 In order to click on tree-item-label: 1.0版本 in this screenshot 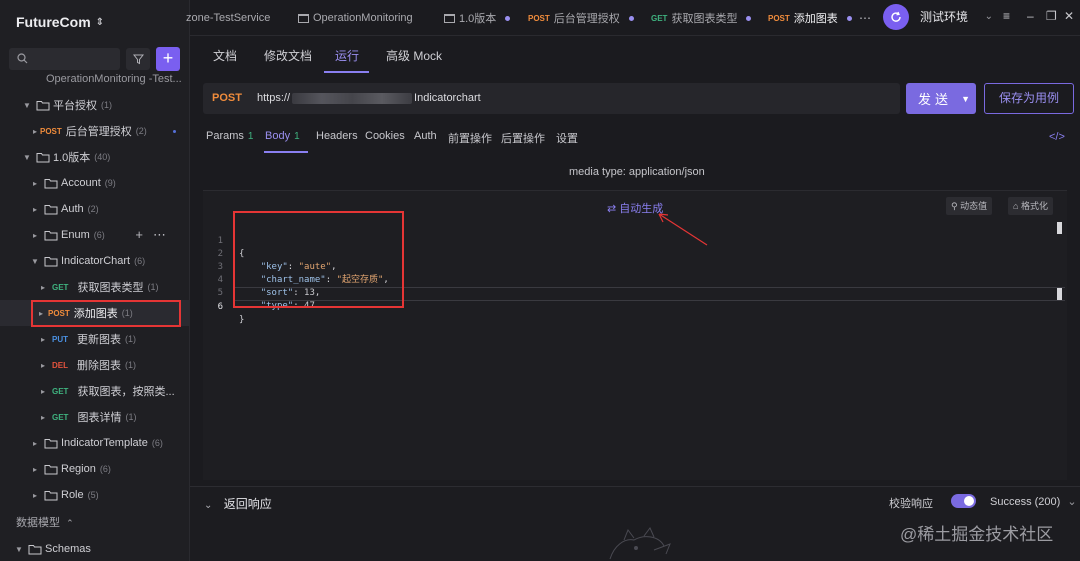, I will do `click(72, 158)`.